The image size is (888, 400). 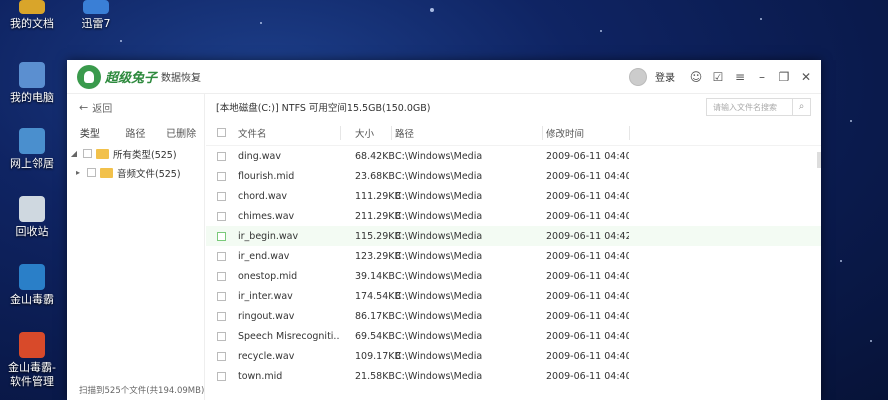 What do you see at coordinates (801, 107) in the screenshot?
I see `search-icon: ⌕` at bounding box center [801, 107].